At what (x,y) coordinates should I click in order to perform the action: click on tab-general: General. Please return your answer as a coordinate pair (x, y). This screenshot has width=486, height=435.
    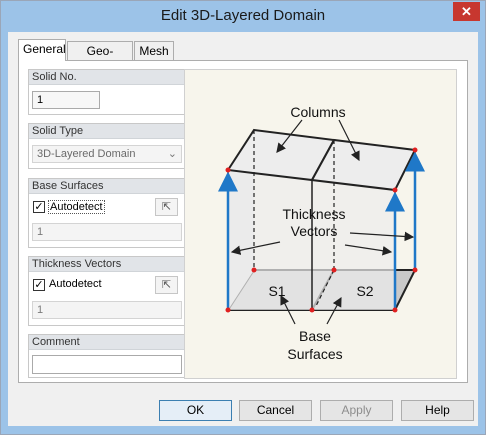
    Looking at the image, I should click on (42, 50).